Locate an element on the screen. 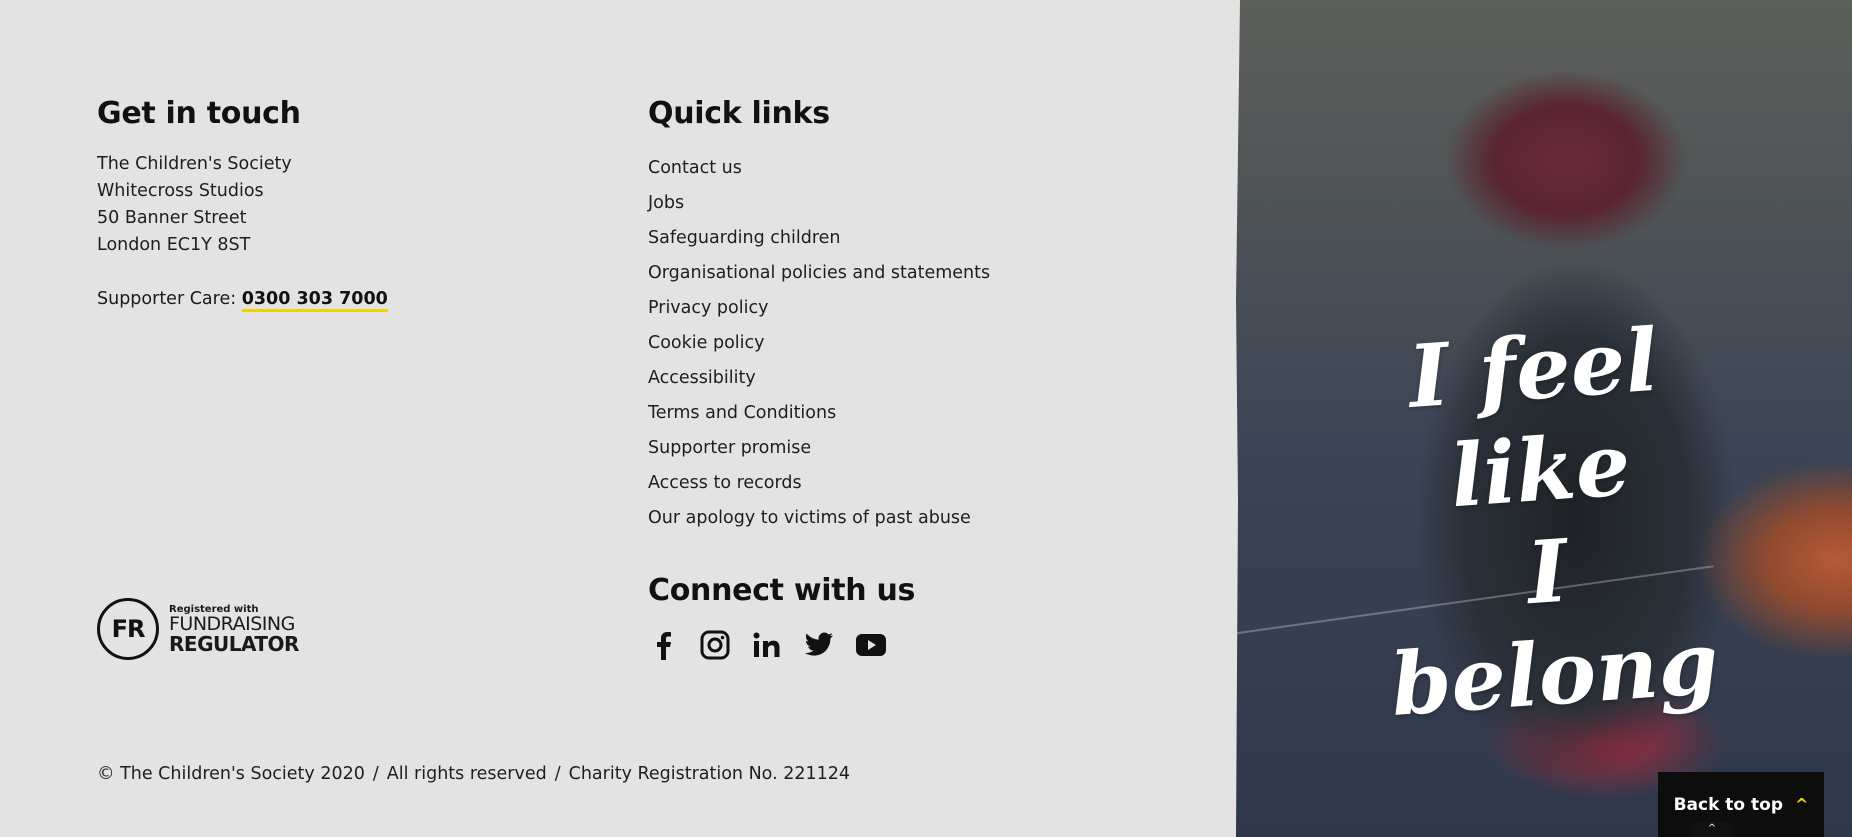 The height and width of the screenshot is (837, 1852). instagram-icon is located at coordinates (715, 645).